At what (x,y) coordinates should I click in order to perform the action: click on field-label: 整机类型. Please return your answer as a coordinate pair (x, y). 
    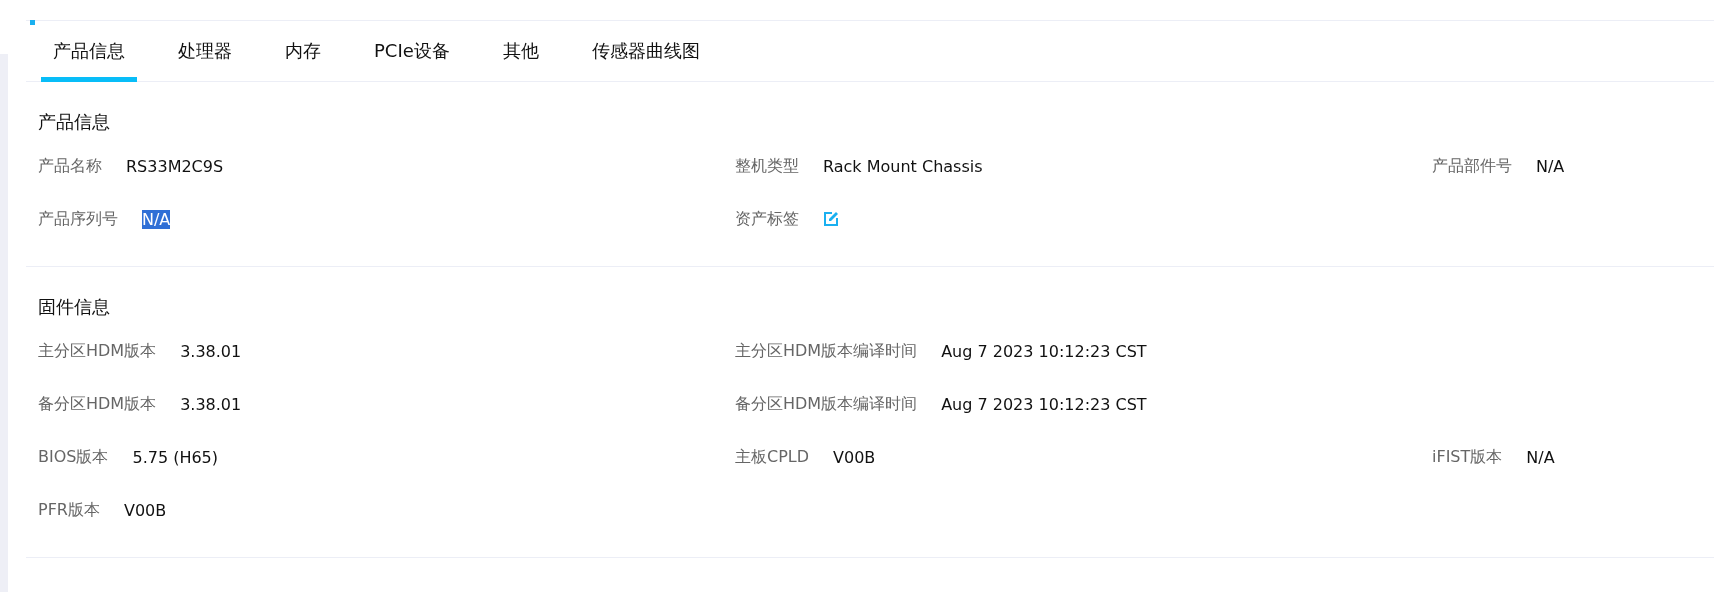
    Looking at the image, I should click on (767, 166).